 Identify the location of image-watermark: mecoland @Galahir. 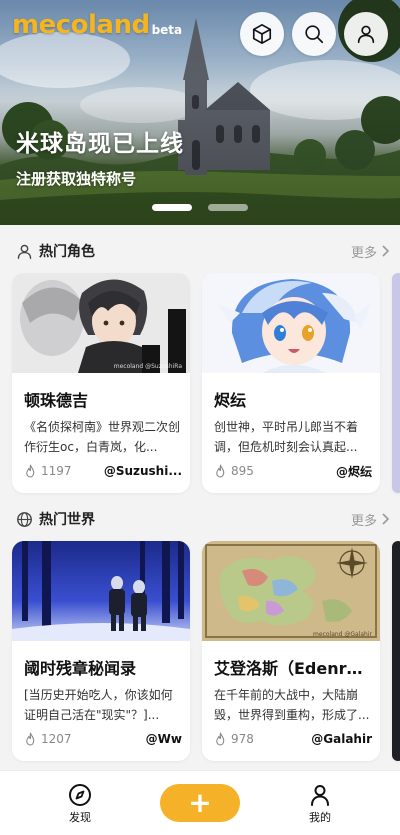
(342, 634).